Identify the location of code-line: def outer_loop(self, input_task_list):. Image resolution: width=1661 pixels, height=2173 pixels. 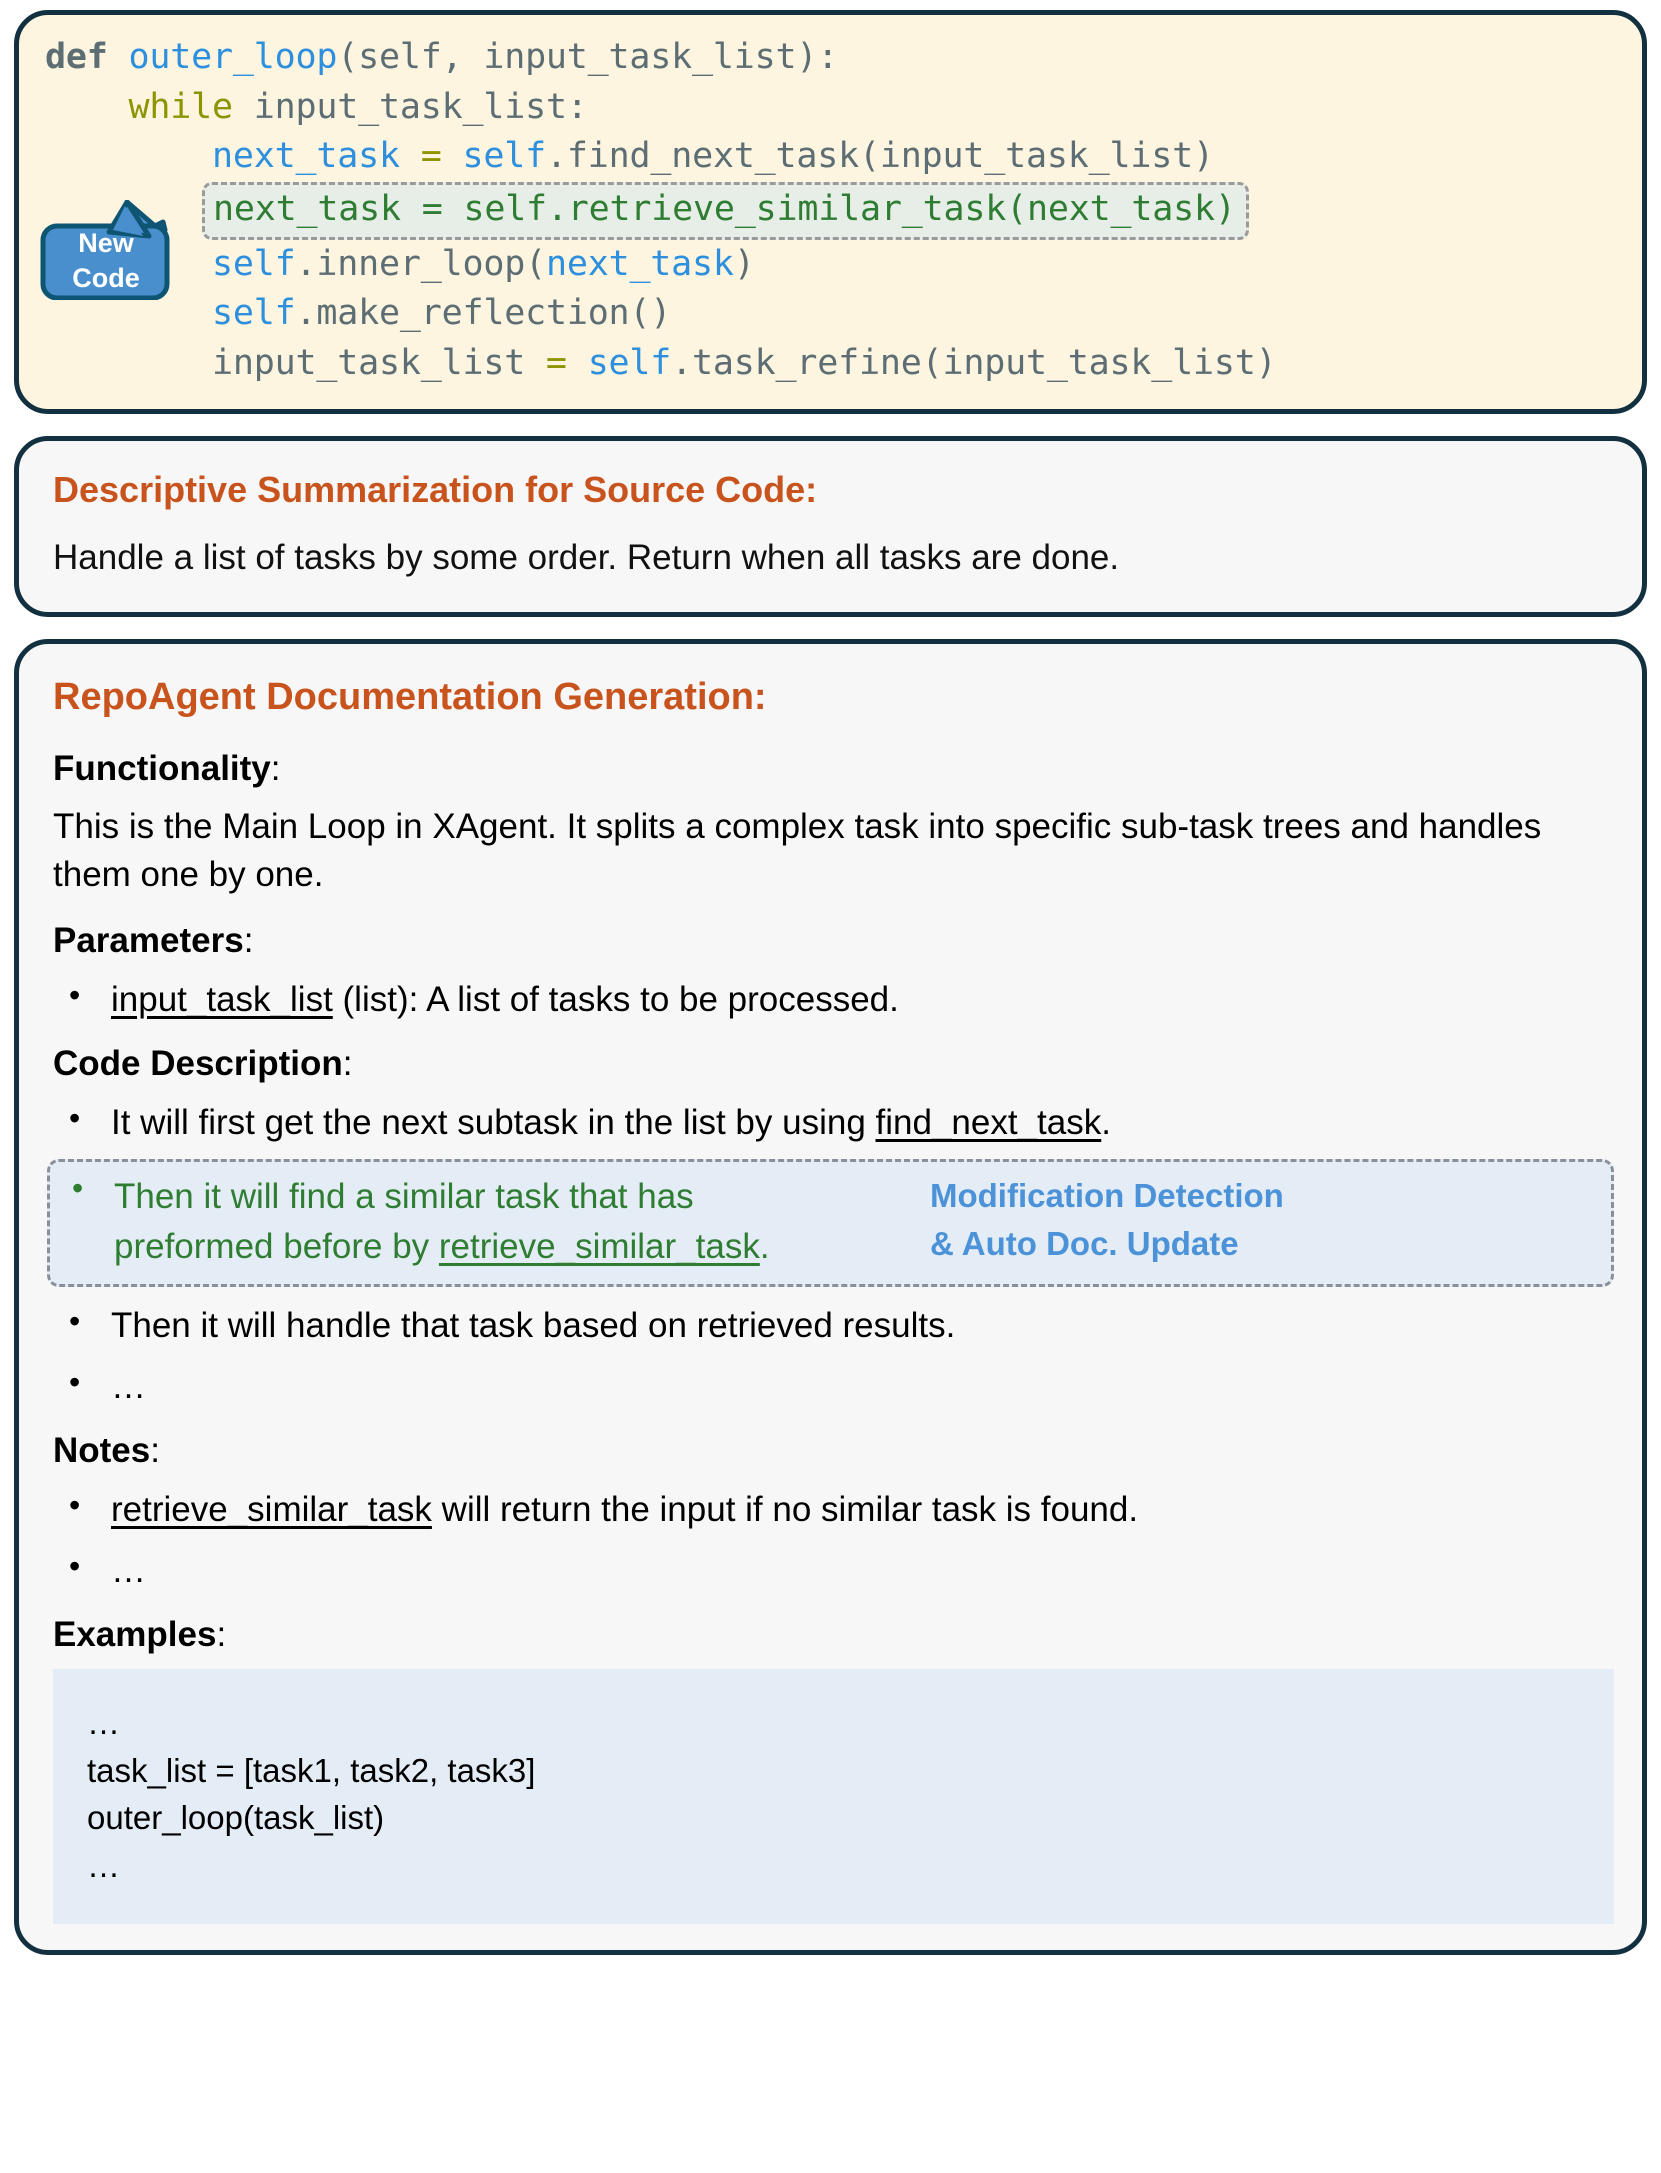
(830, 58).